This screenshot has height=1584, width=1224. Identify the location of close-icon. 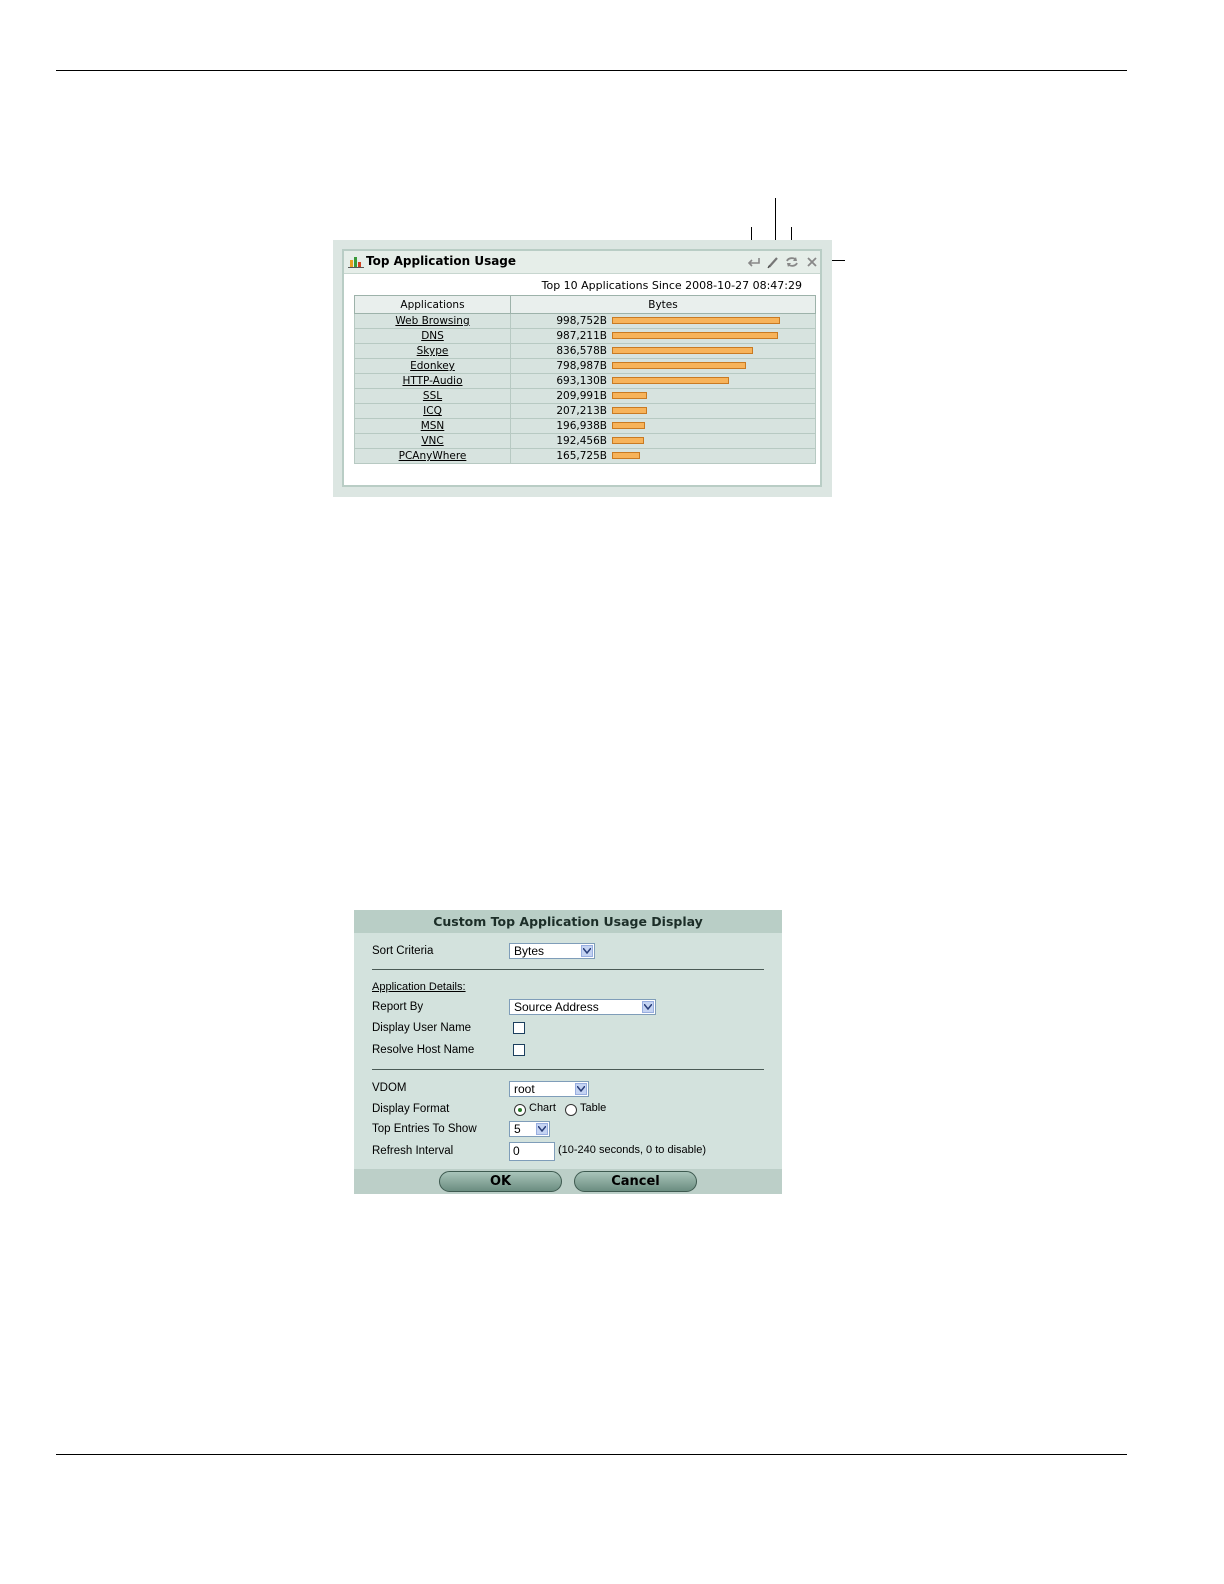
(812, 262).